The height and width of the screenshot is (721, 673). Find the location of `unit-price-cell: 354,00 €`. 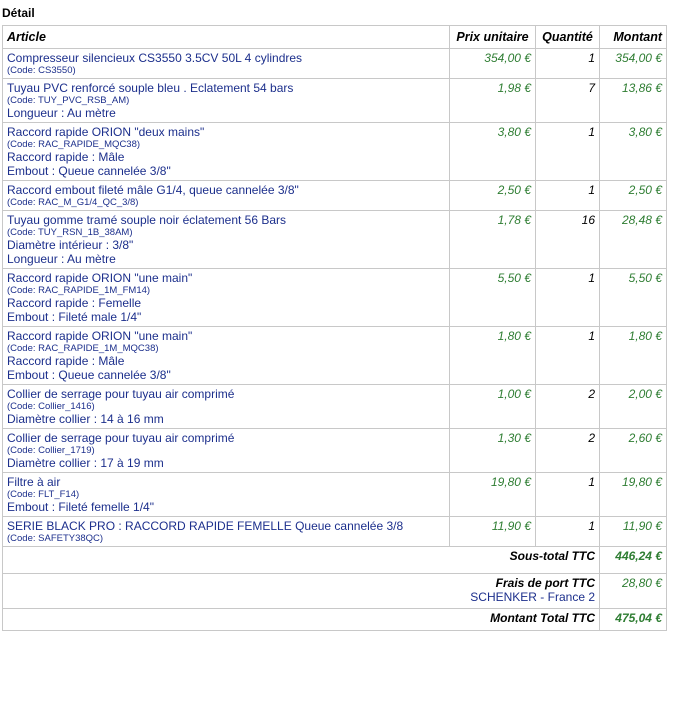

unit-price-cell: 354,00 € is located at coordinates (492, 63).